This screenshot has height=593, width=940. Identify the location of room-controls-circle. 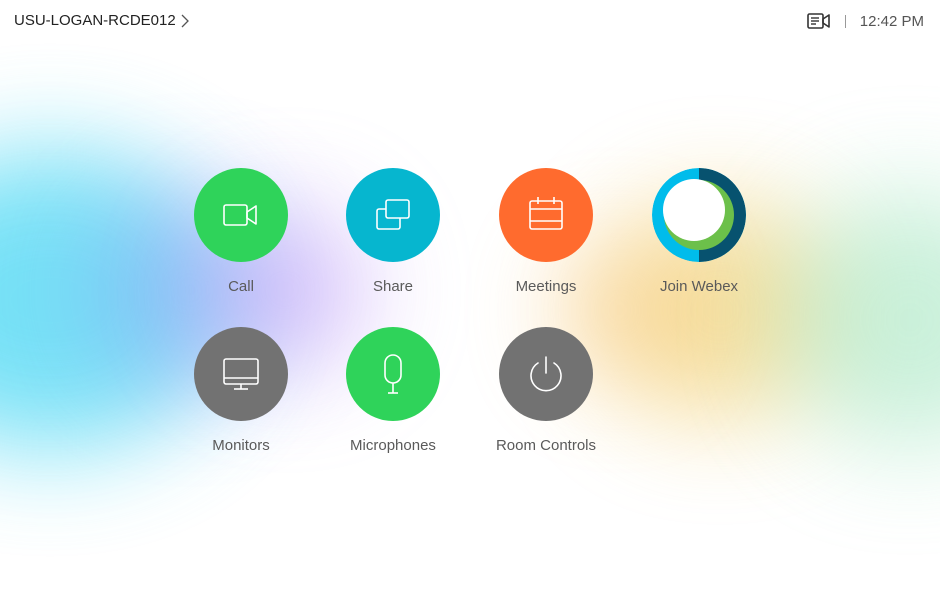
(546, 374).